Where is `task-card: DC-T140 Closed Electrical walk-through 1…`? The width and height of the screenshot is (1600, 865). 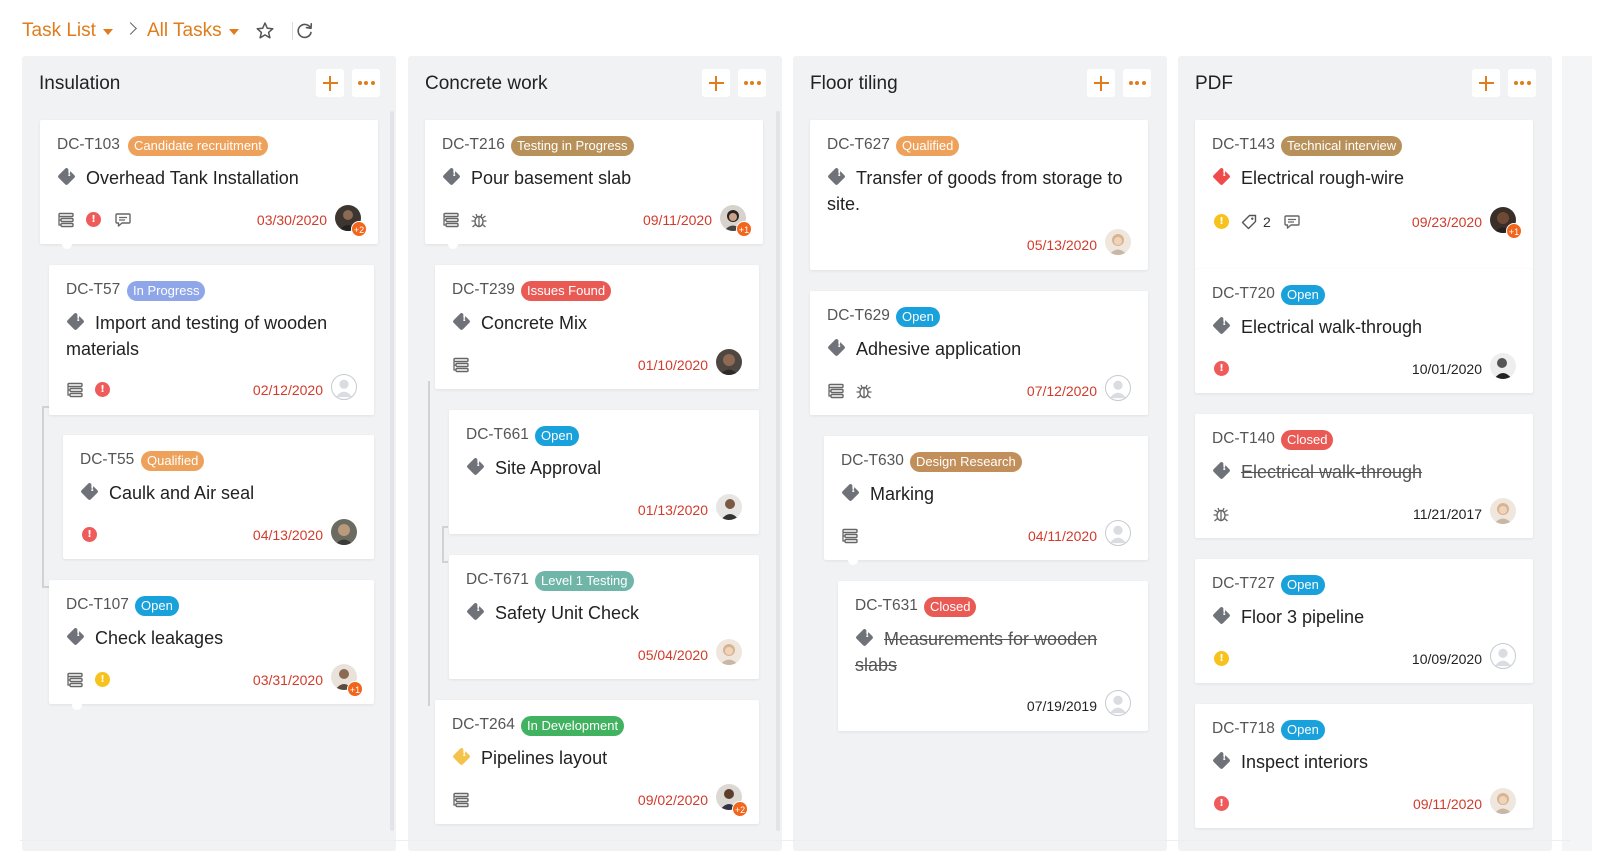 task-card: DC-T140 Closed Electrical walk-through 1… is located at coordinates (1364, 476).